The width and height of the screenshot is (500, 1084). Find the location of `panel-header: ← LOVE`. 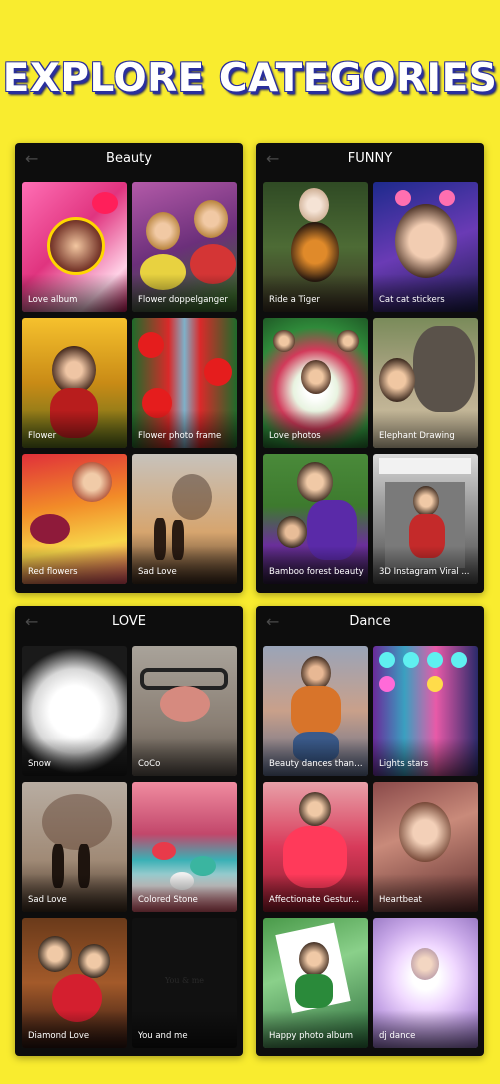

panel-header: ← LOVE is located at coordinates (129, 623).